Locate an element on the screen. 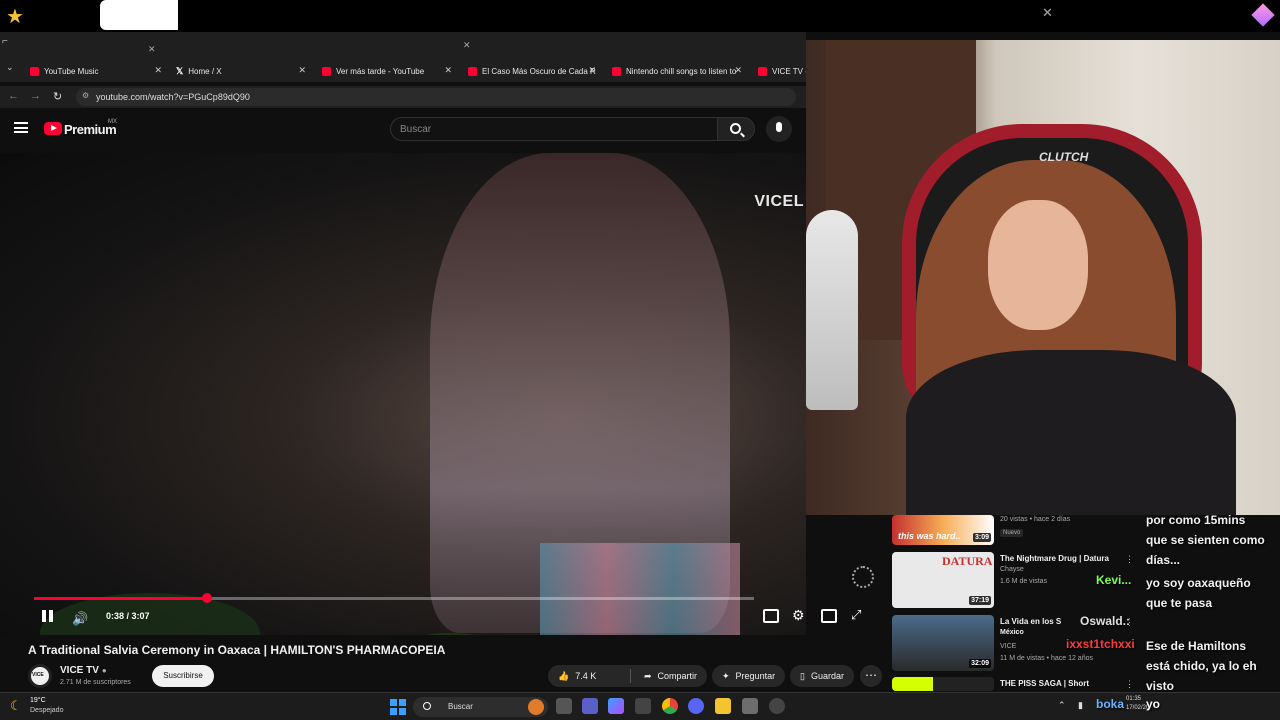 This screenshot has height=720, width=1280. copilot-icon is located at coordinates (616, 706).